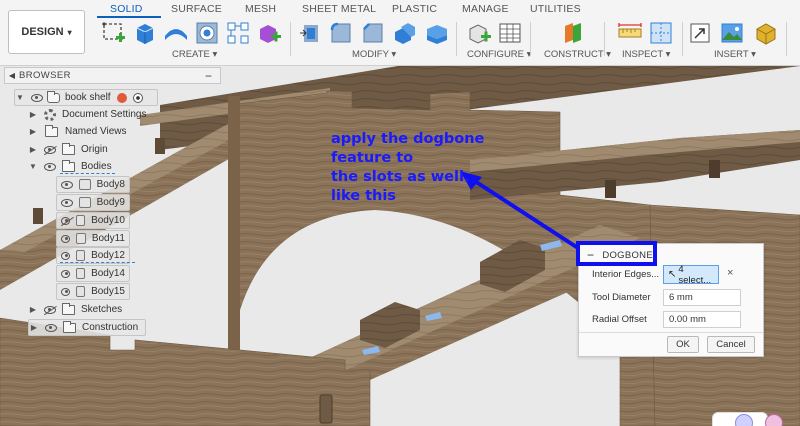  Describe the element at coordinates (96, 131) in the screenshot. I see `browser-item-label: Named Views` at that location.